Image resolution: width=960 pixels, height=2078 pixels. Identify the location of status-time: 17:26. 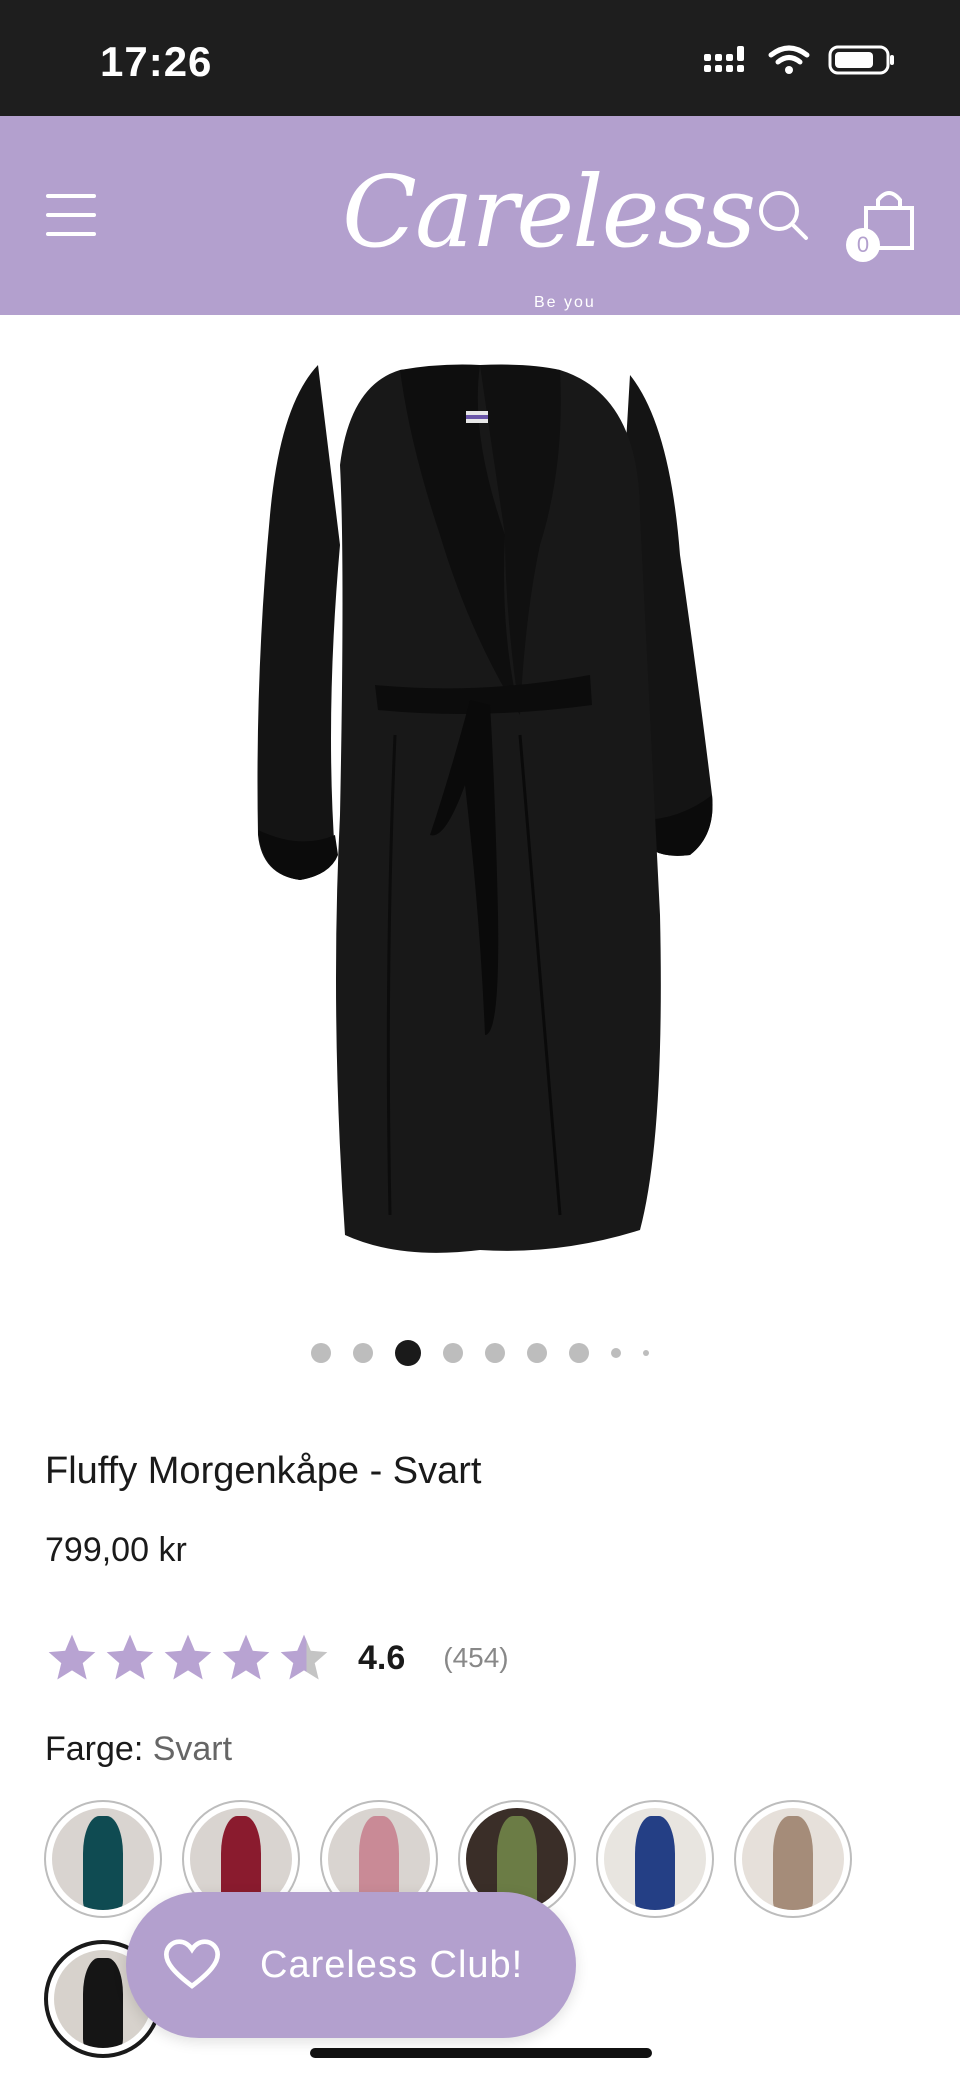
(156, 61).